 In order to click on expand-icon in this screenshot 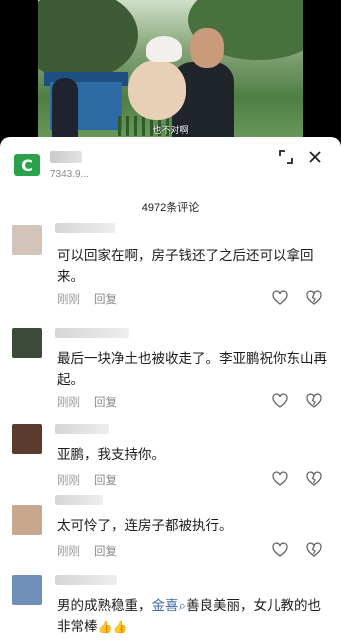, I will do `click(286, 157)`.